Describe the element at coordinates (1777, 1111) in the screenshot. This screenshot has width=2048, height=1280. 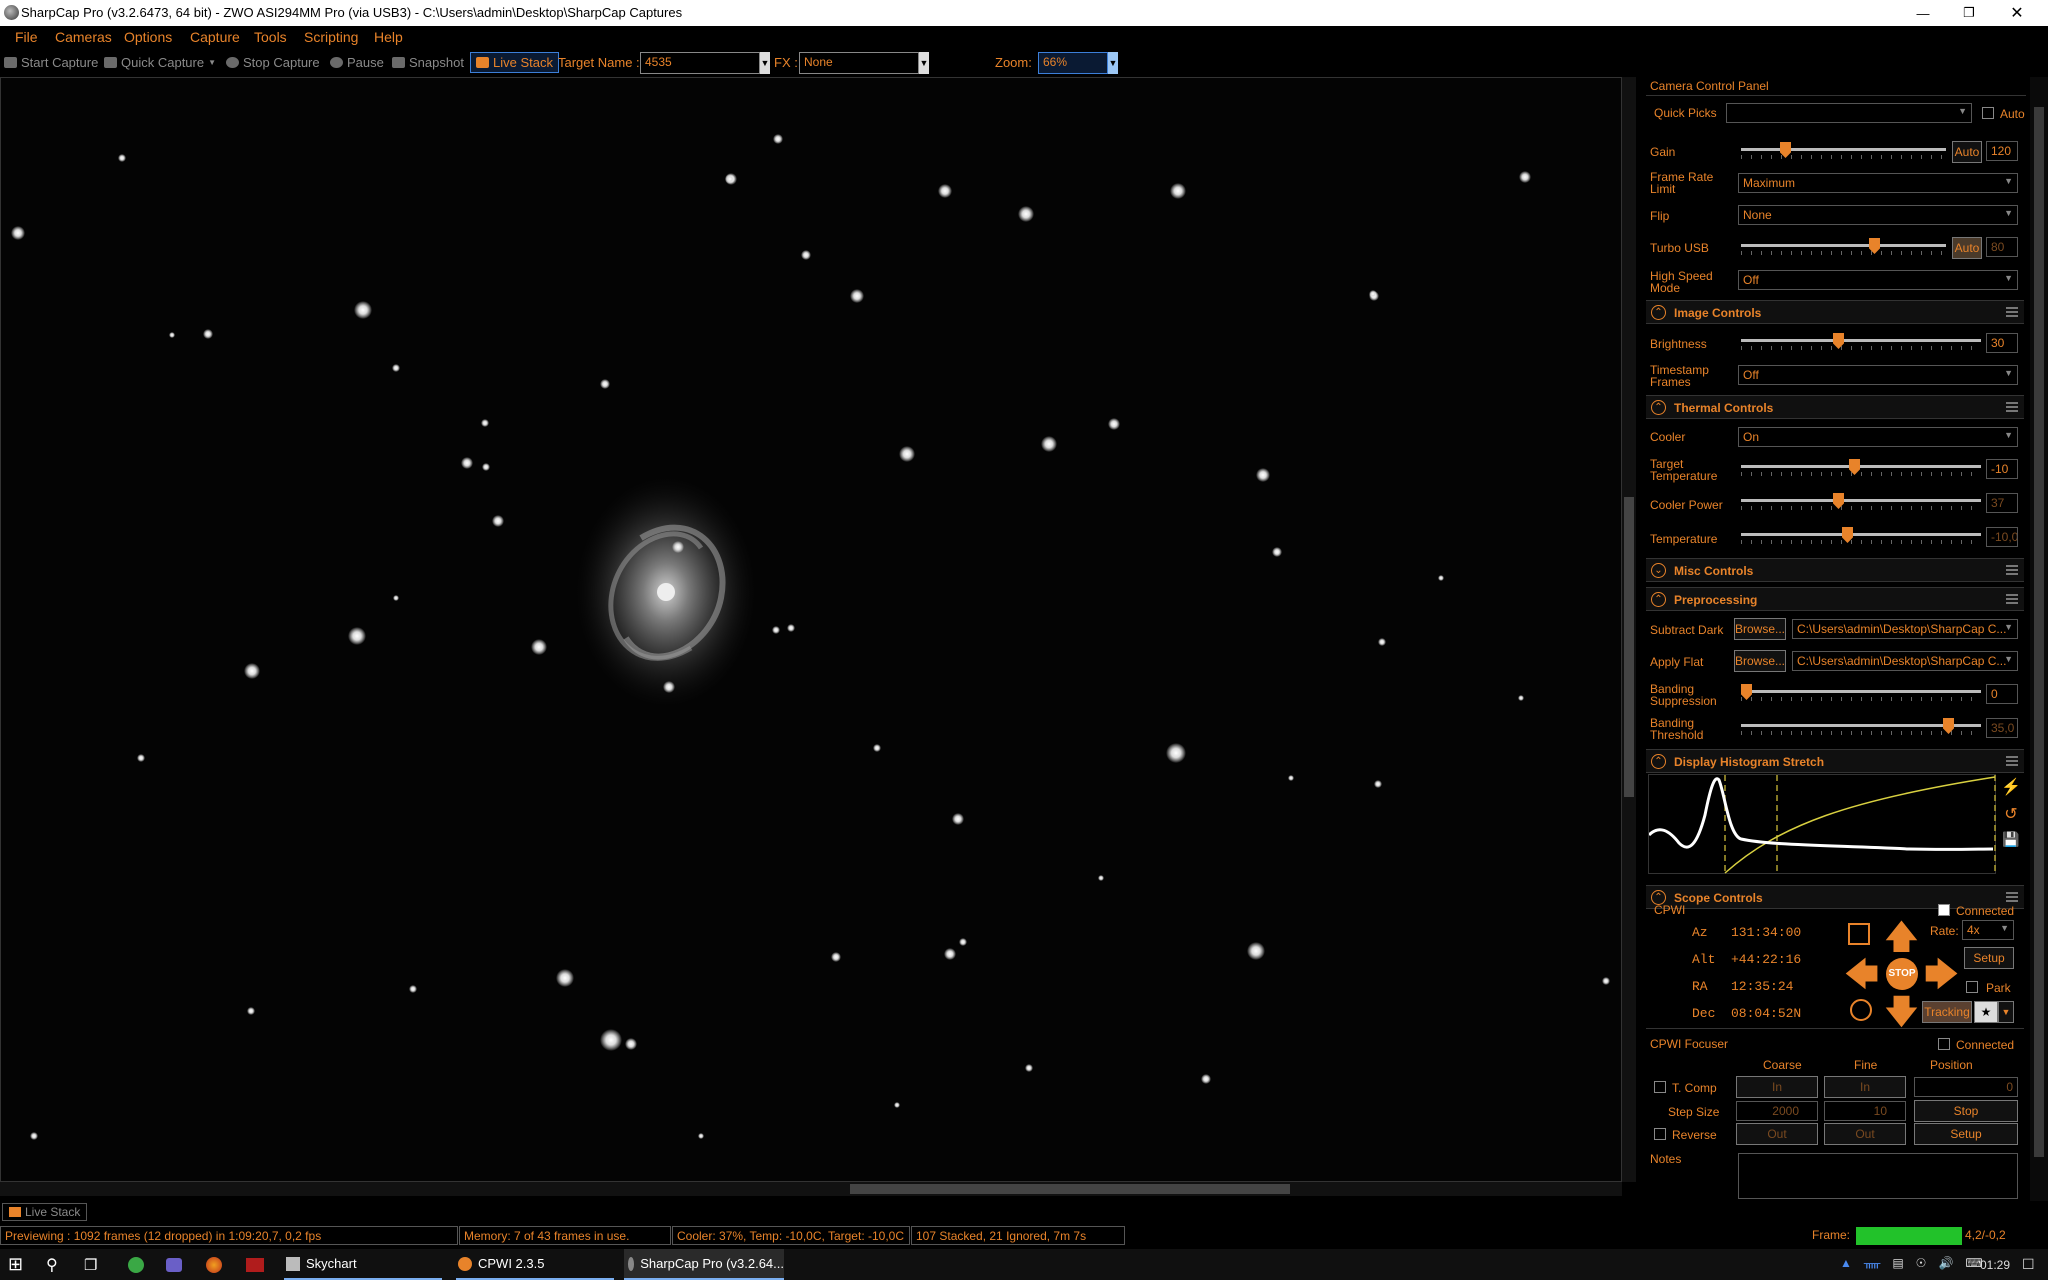
I see `coarse-step-input: 2000` at that location.